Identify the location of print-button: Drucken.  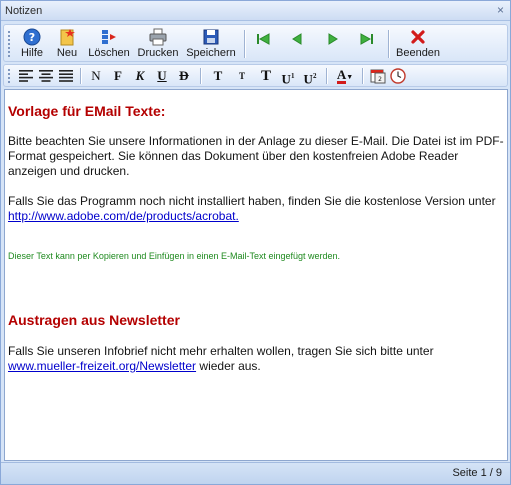
(158, 43).